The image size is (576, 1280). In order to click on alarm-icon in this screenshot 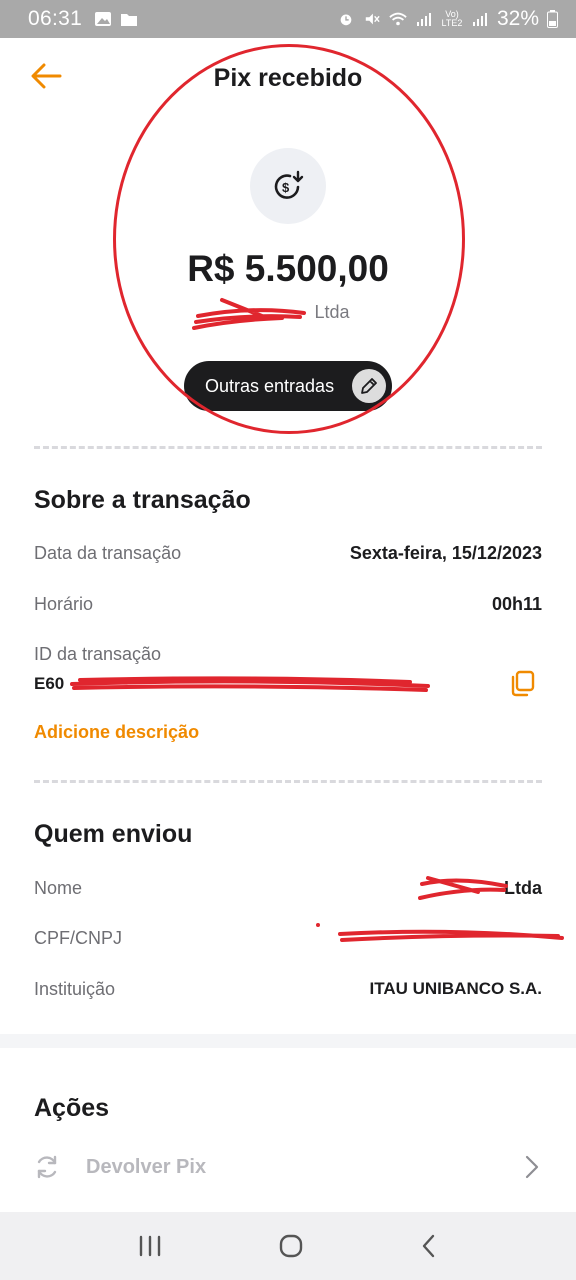, I will do `click(346, 20)`.